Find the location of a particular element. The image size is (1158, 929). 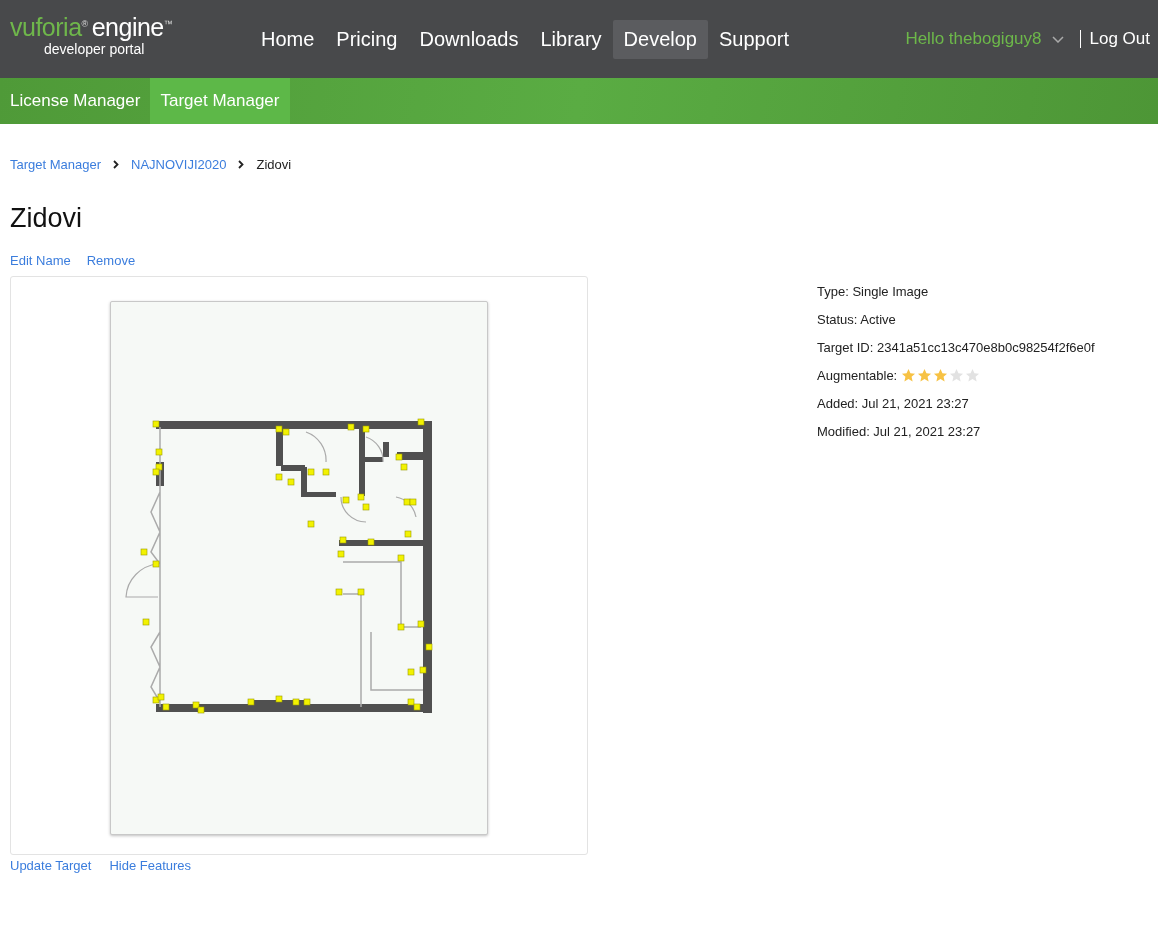

detail-text: Modified: Jul 21, 2021 23:27 is located at coordinates (899, 431).